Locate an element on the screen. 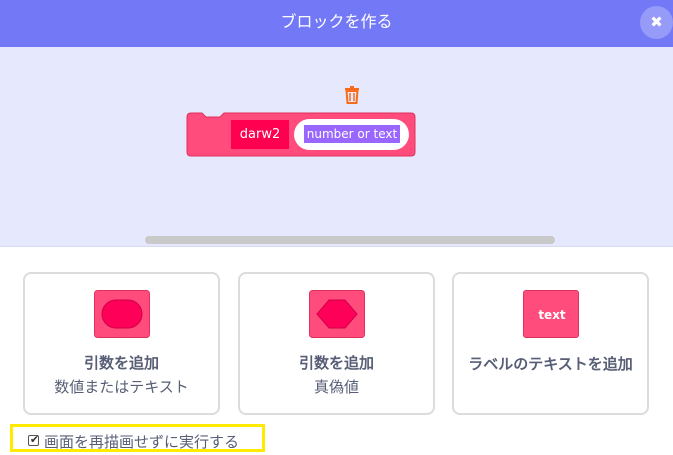 Image resolution: width=673 pixels, height=455 pixels. trash-icon is located at coordinates (352, 95).